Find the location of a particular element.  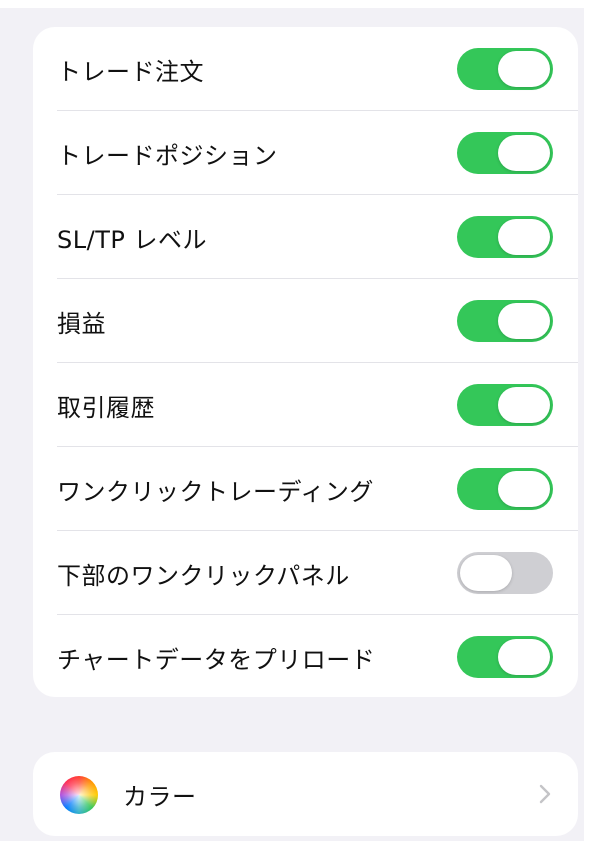

setting-label: チャートデータをプリロード is located at coordinates (216, 659).